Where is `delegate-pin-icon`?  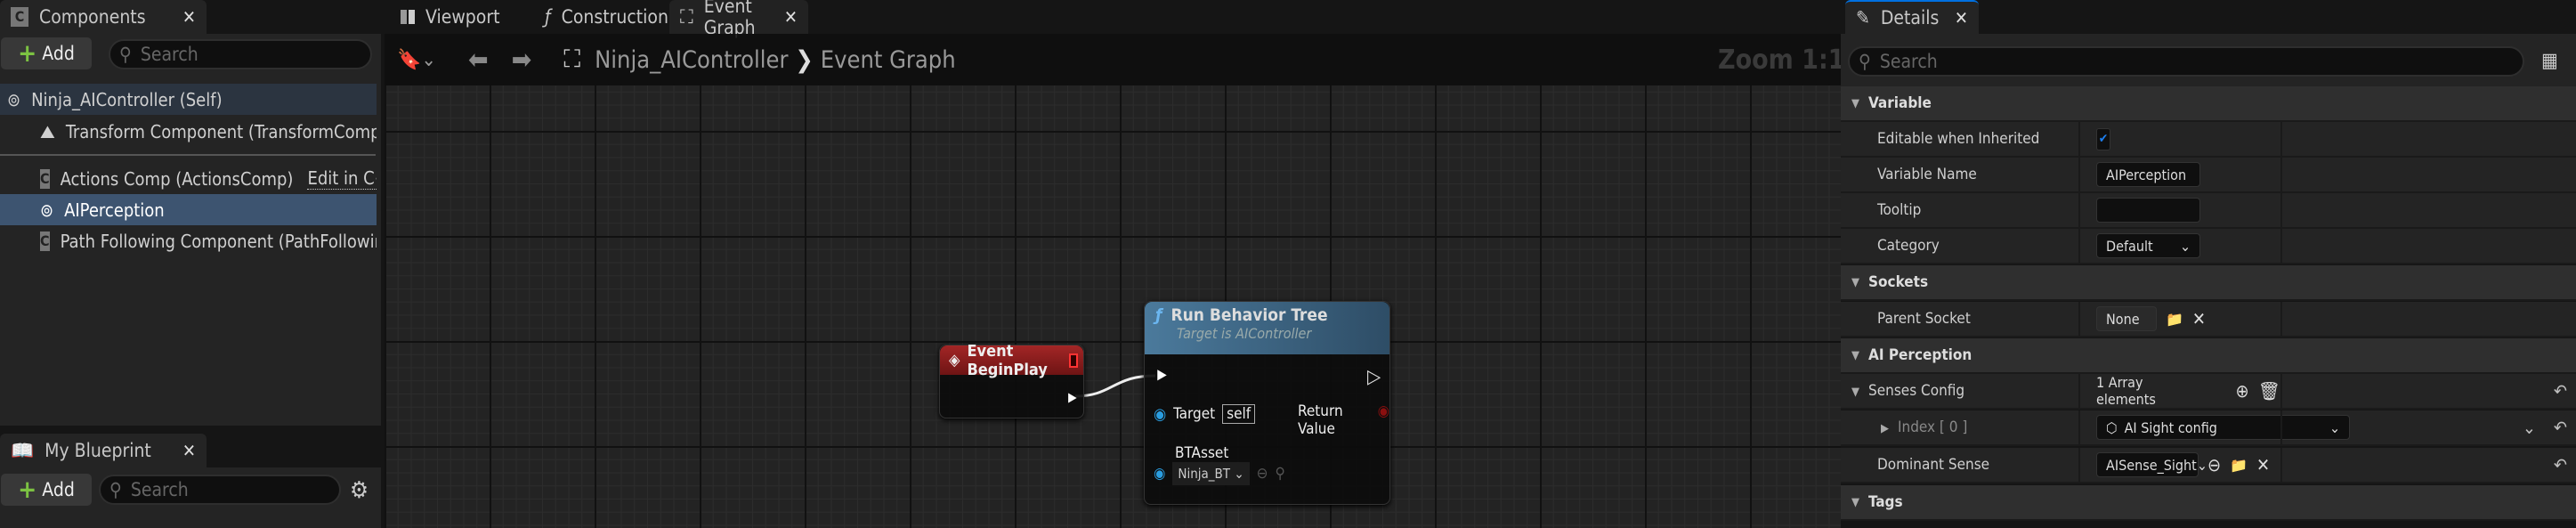
delegate-pin-icon is located at coordinates (1074, 360).